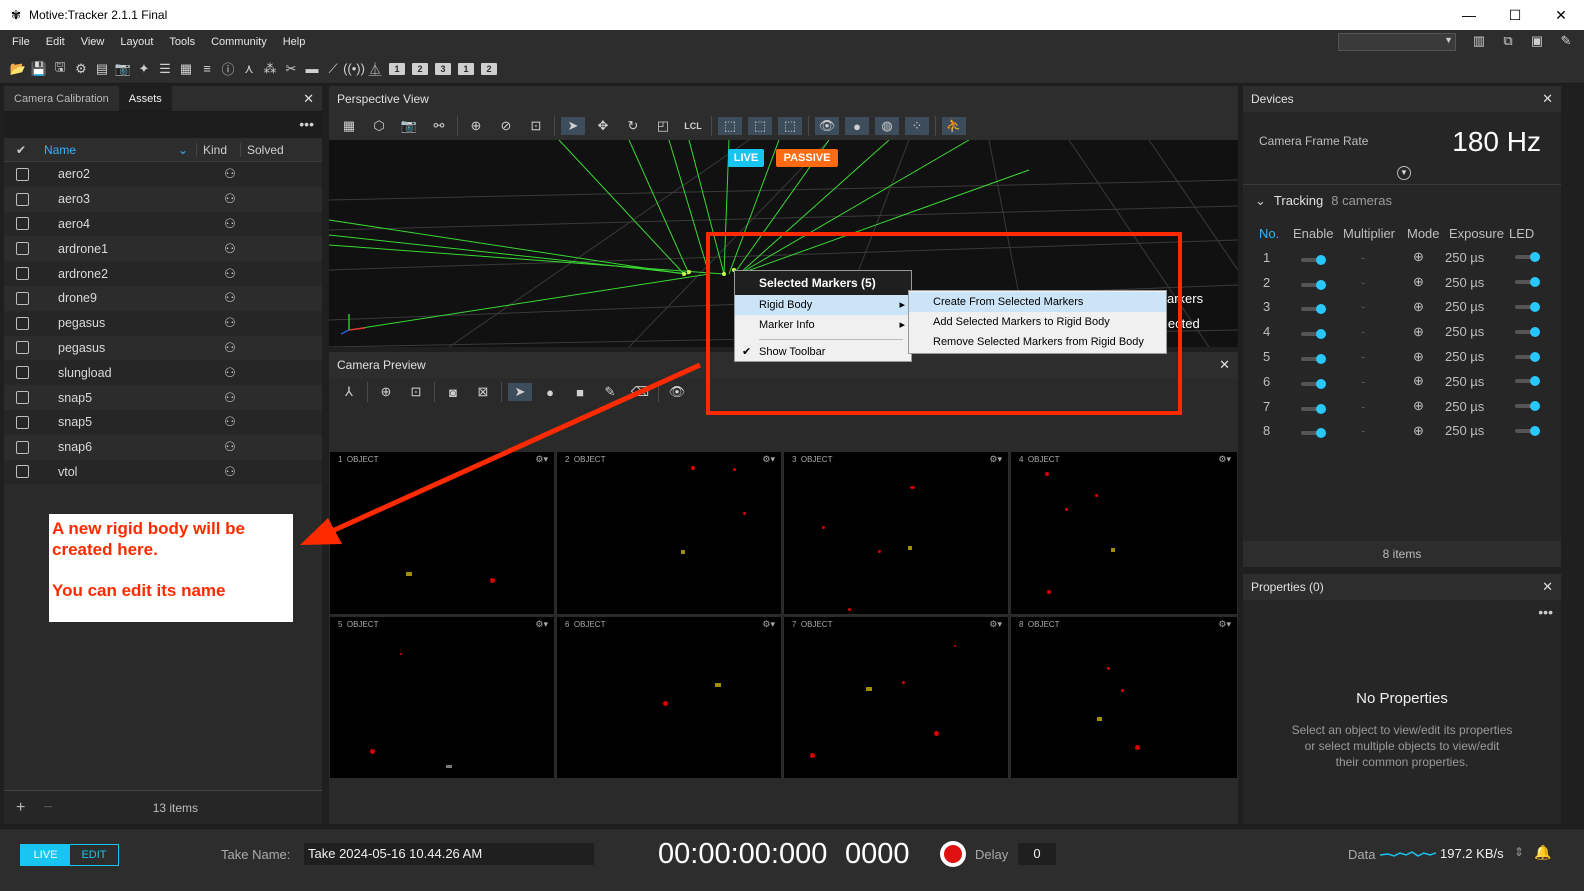  Describe the element at coordinates (24, 150) in the screenshot. I see `check-all-icon: ✔` at that location.